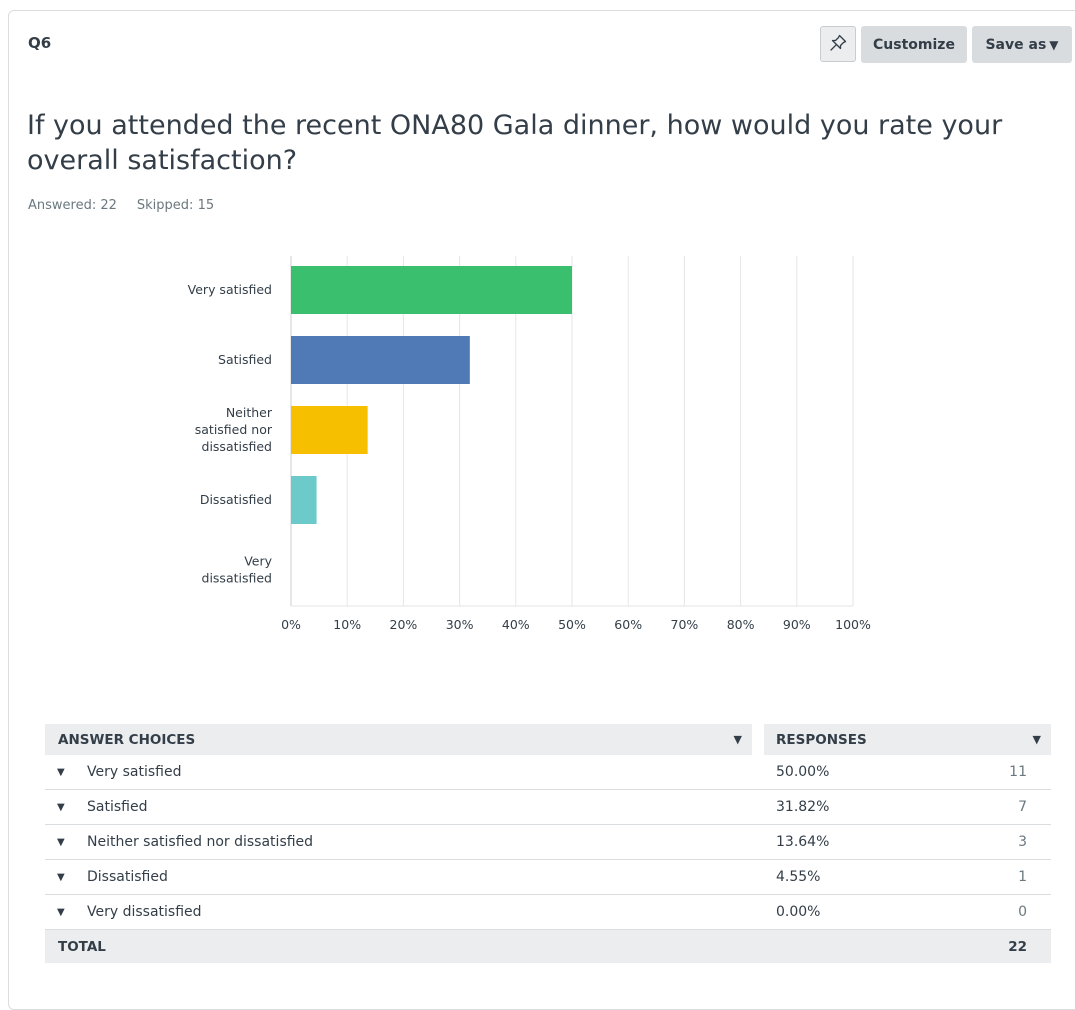  I want to click on header-responses: RESPONSES ▼, so click(907, 739).